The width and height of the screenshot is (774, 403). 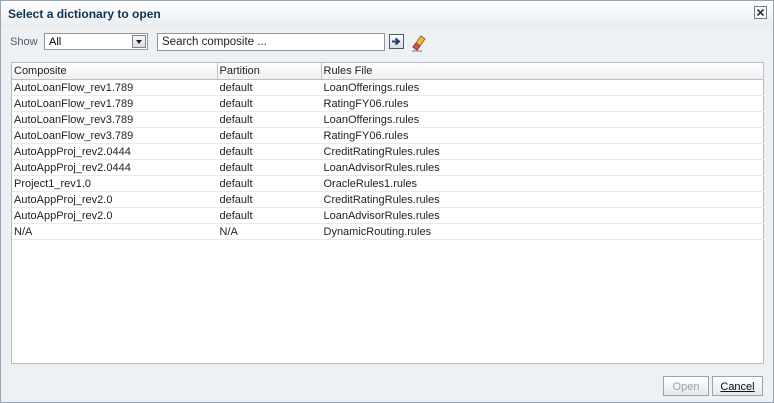 I want to click on show-label: Show, so click(x=24, y=42).